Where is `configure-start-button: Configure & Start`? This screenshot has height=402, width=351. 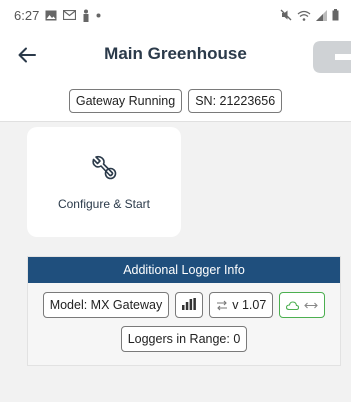
configure-start-button: Configure & Start is located at coordinates (104, 182).